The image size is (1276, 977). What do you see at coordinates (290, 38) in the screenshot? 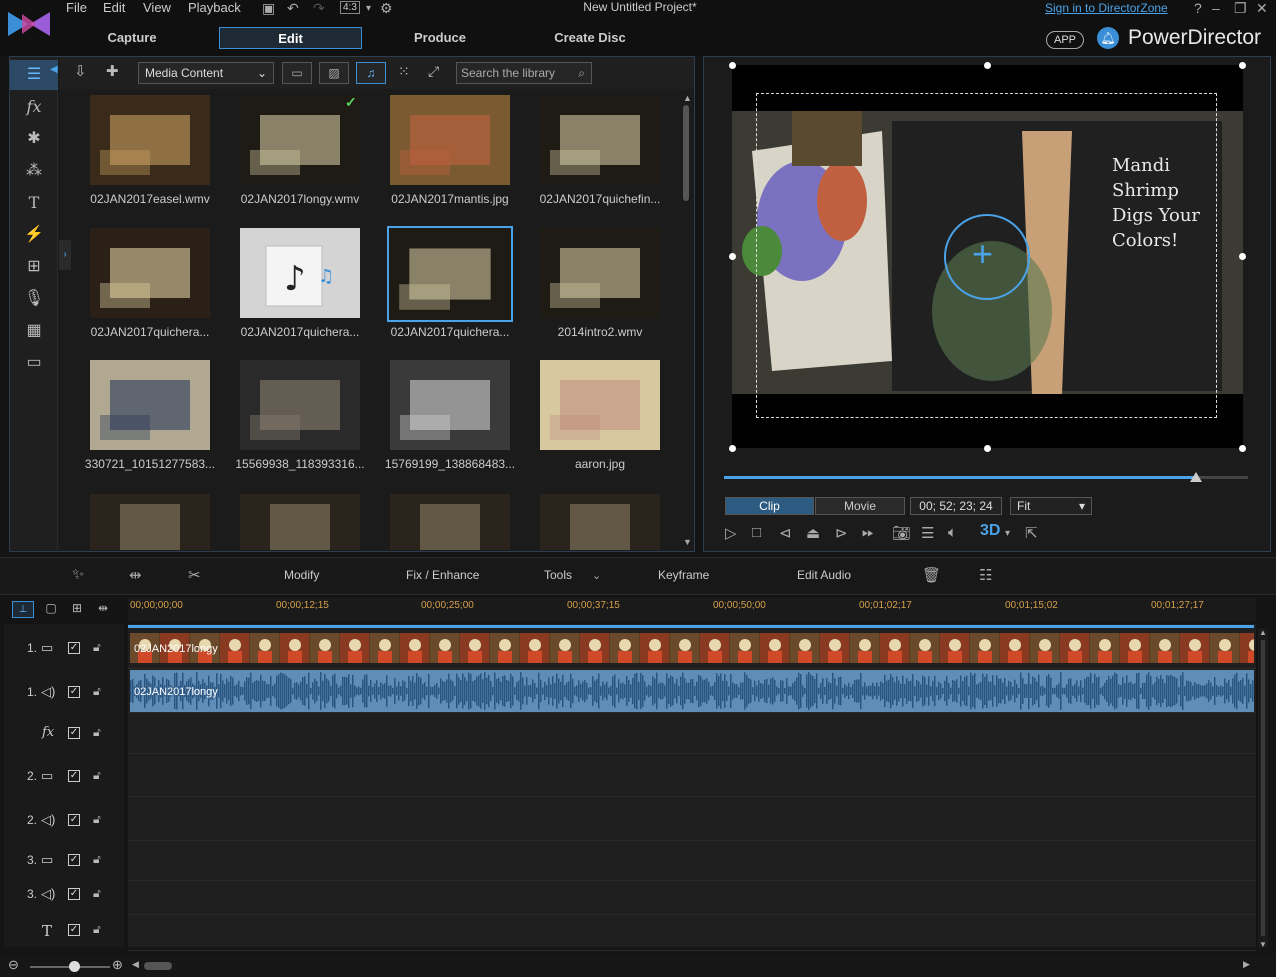
I see `tab-edit: Edit` at bounding box center [290, 38].